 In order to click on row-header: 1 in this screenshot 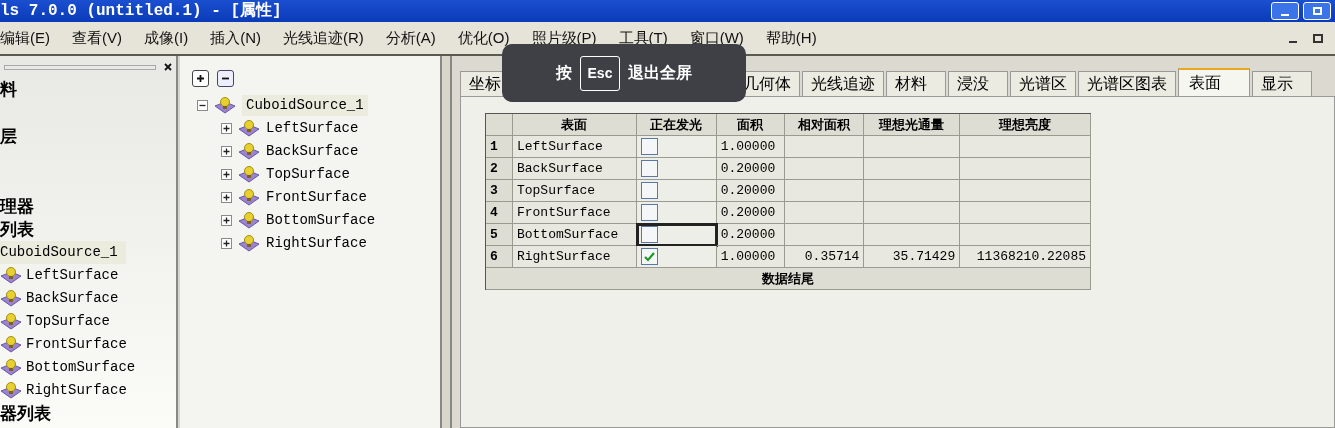, I will do `click(499, 147)`.